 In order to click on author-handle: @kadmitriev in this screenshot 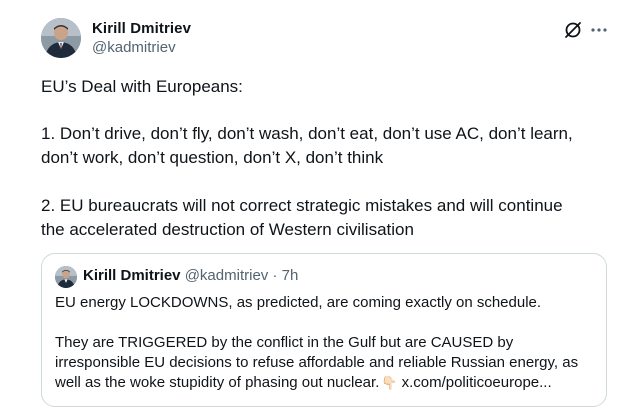, I will do `click(134, 47)`.